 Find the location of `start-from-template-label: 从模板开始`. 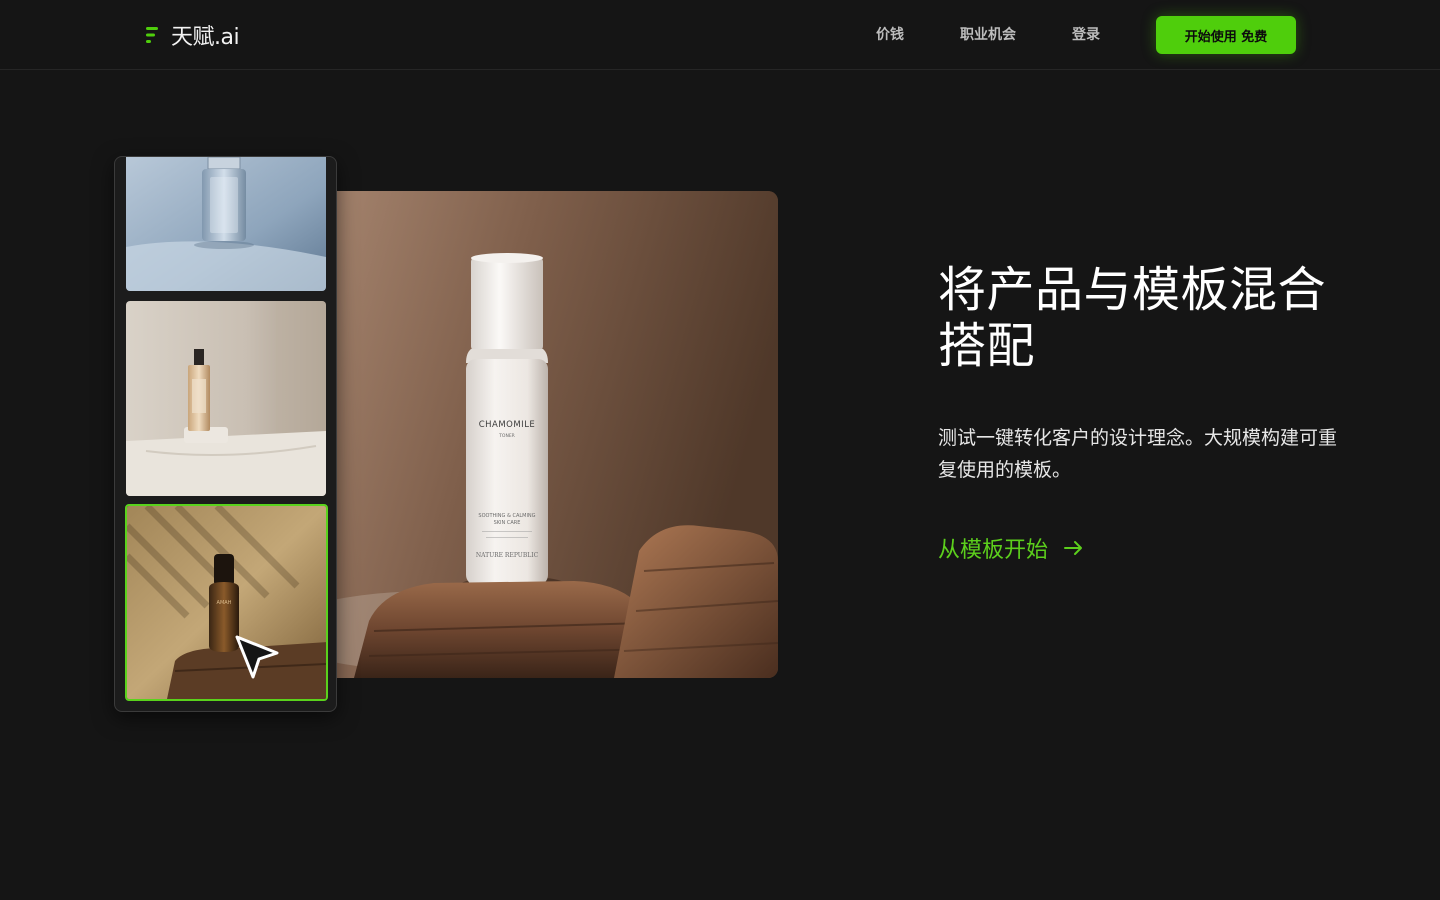

start-from-template-label: 从模板开始 is located at coordinates (993, 550).